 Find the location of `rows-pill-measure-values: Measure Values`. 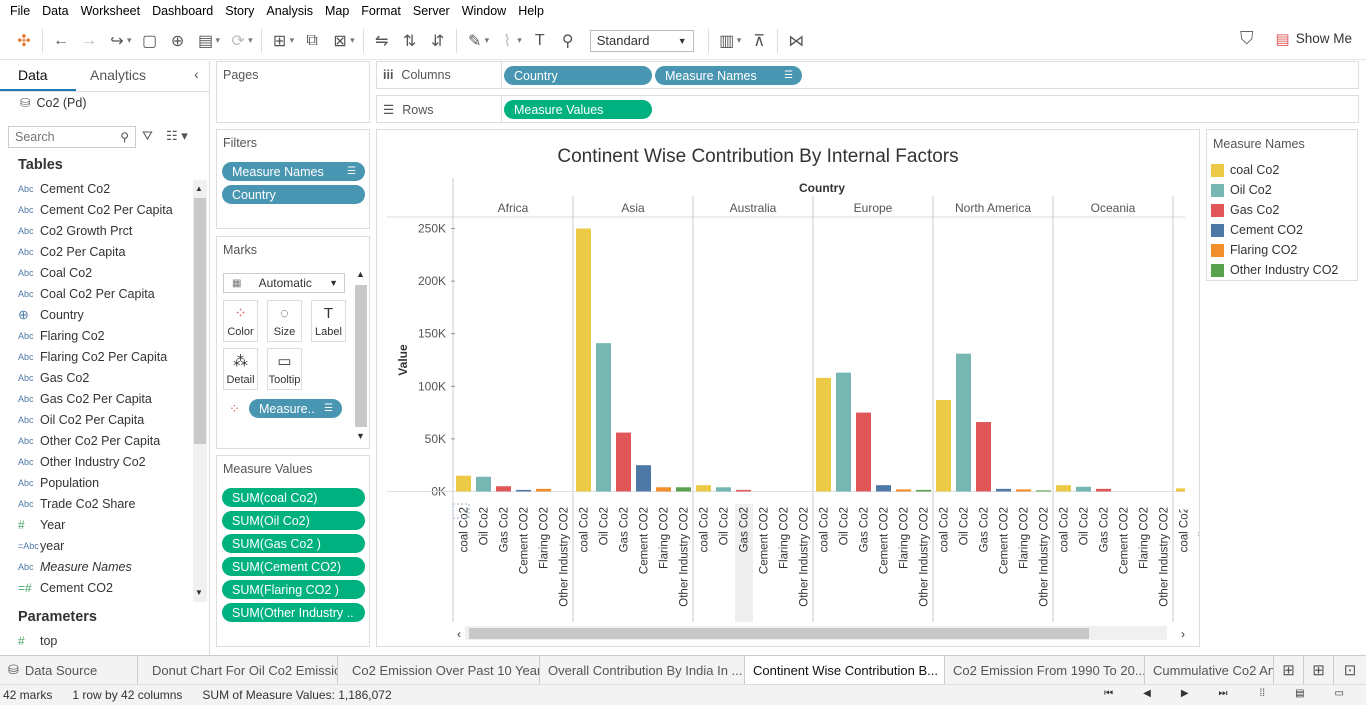

rows-pill-measure-values: Measure Values is located at coordinates (578, 109).